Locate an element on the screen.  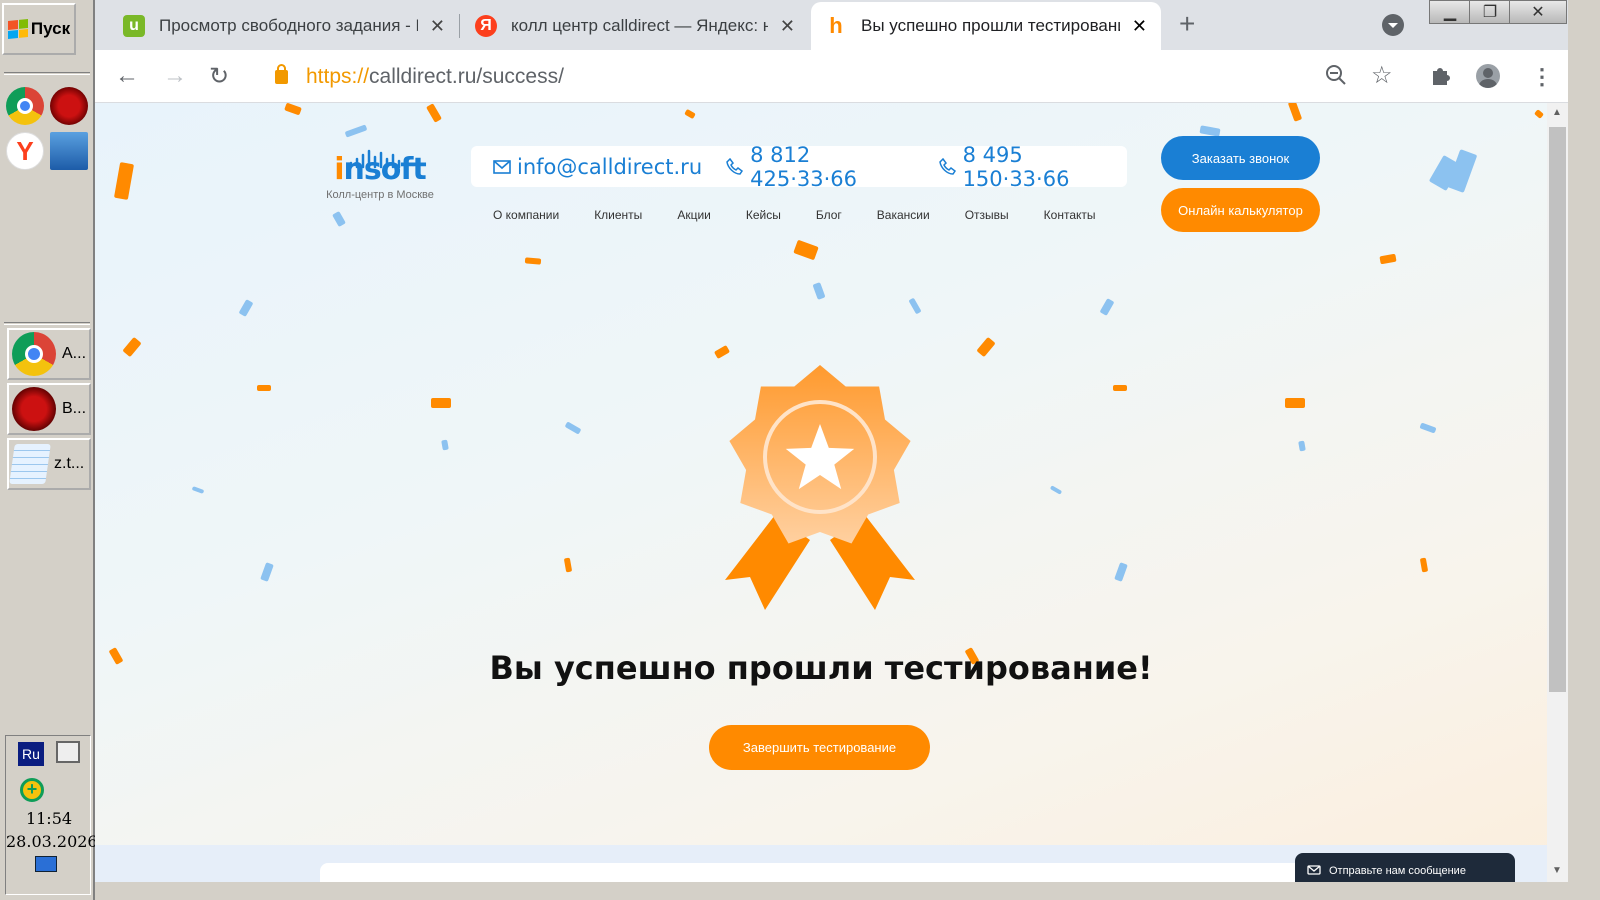
desktop-quicklaunch-icon is located at coordinates (69, 151).